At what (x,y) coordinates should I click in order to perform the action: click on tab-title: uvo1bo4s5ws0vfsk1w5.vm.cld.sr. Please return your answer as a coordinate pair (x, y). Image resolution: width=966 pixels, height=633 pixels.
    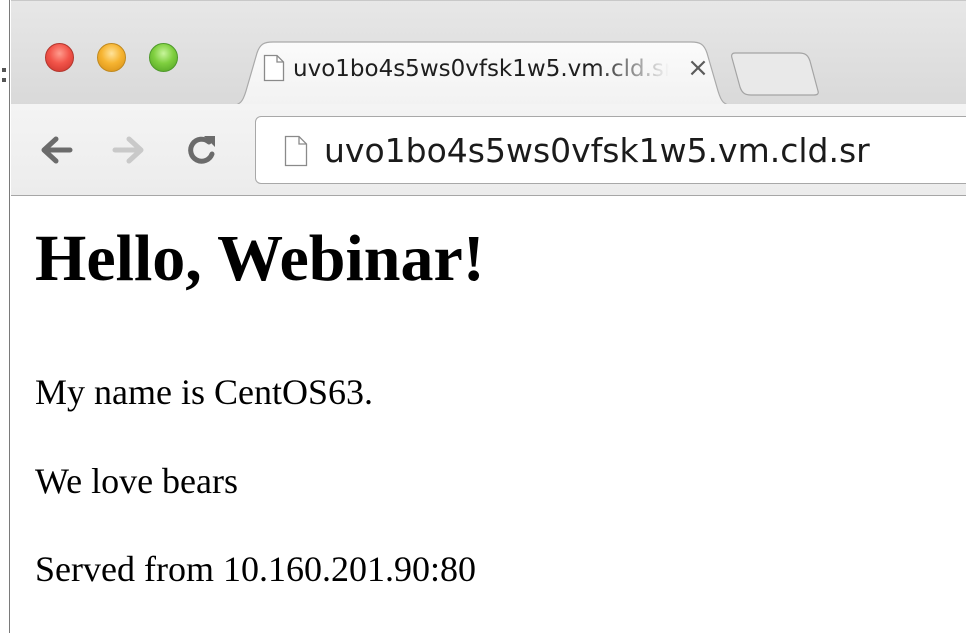
    Looking at the image, I should click on (481, 69).